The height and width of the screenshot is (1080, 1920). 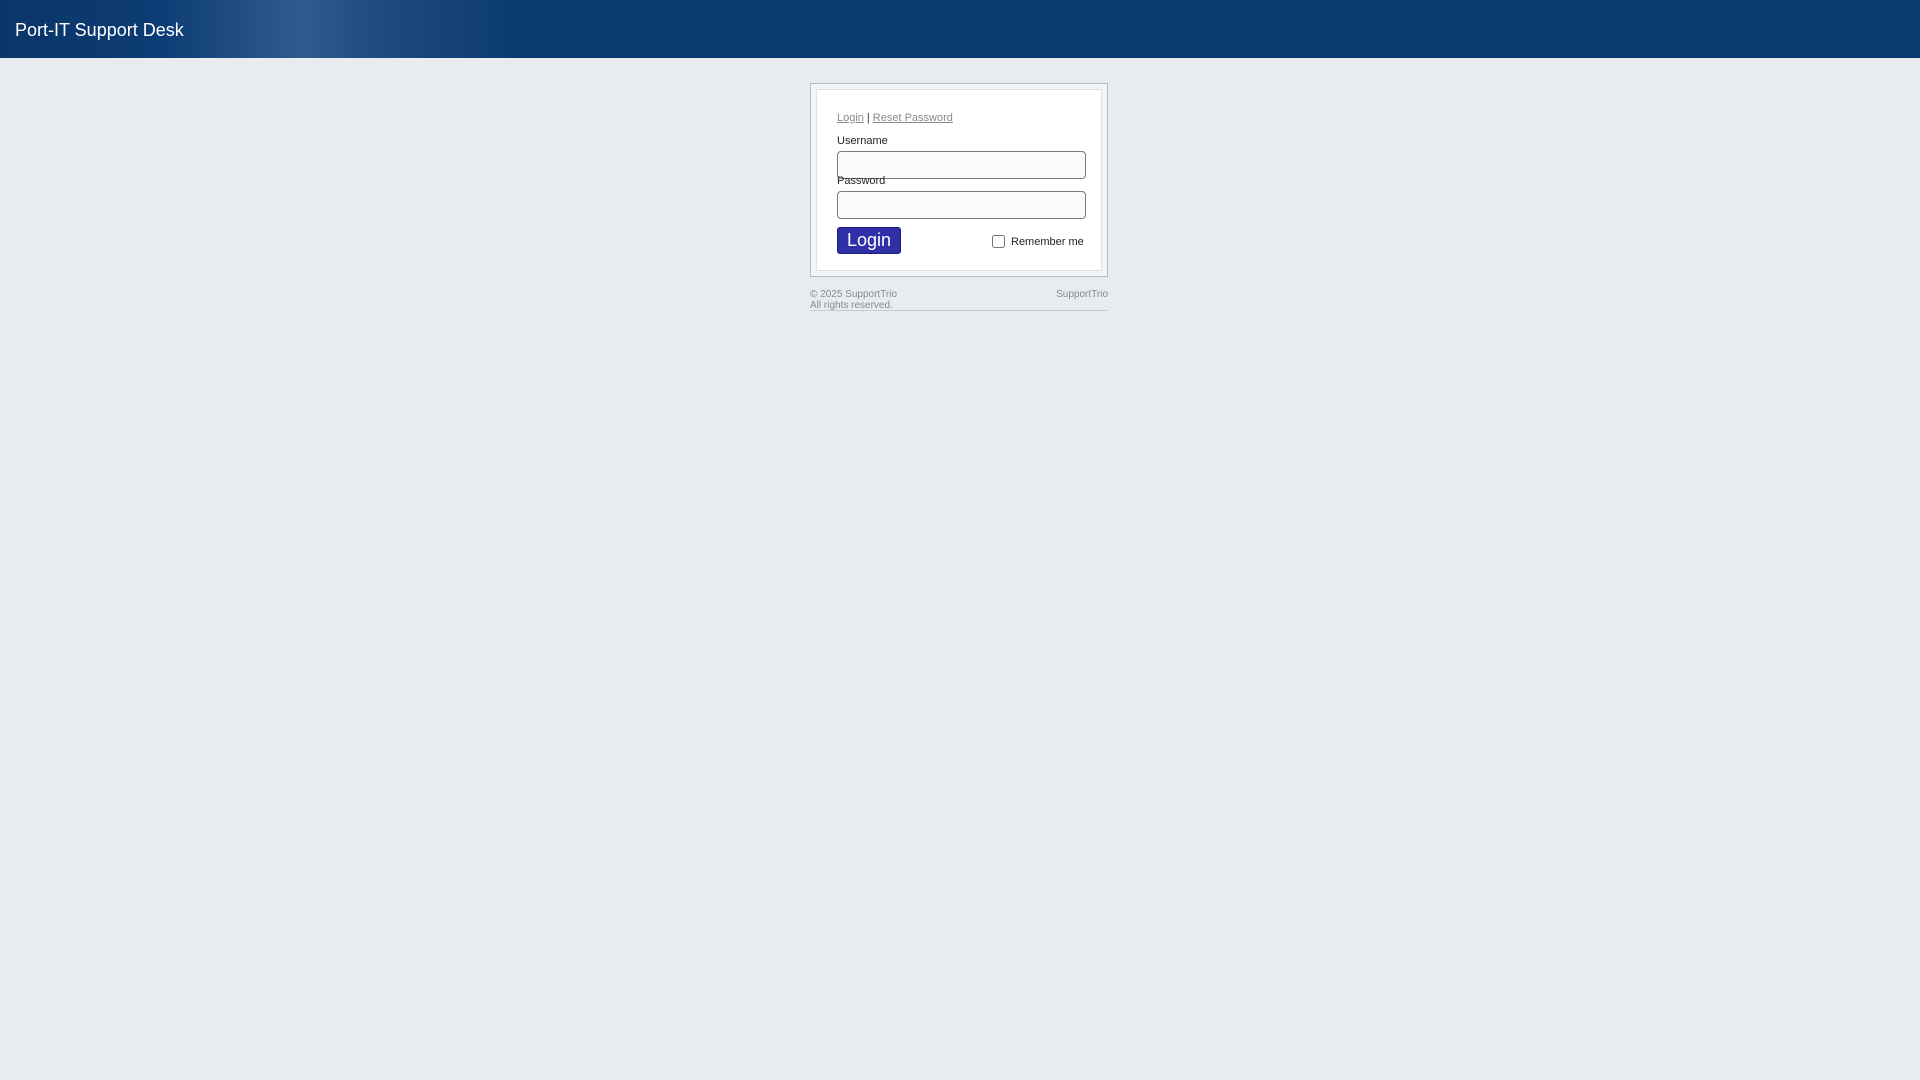 I want to click on footer-rights: All rights reserved., so click(x=851, y=305).